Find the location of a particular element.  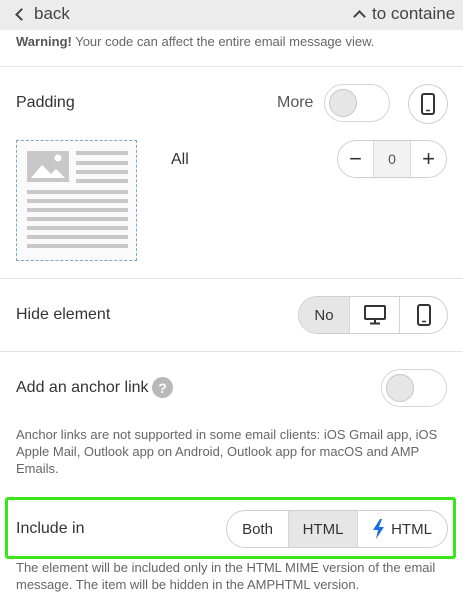

hide-mobile-option is located at coordinates (423, 315).